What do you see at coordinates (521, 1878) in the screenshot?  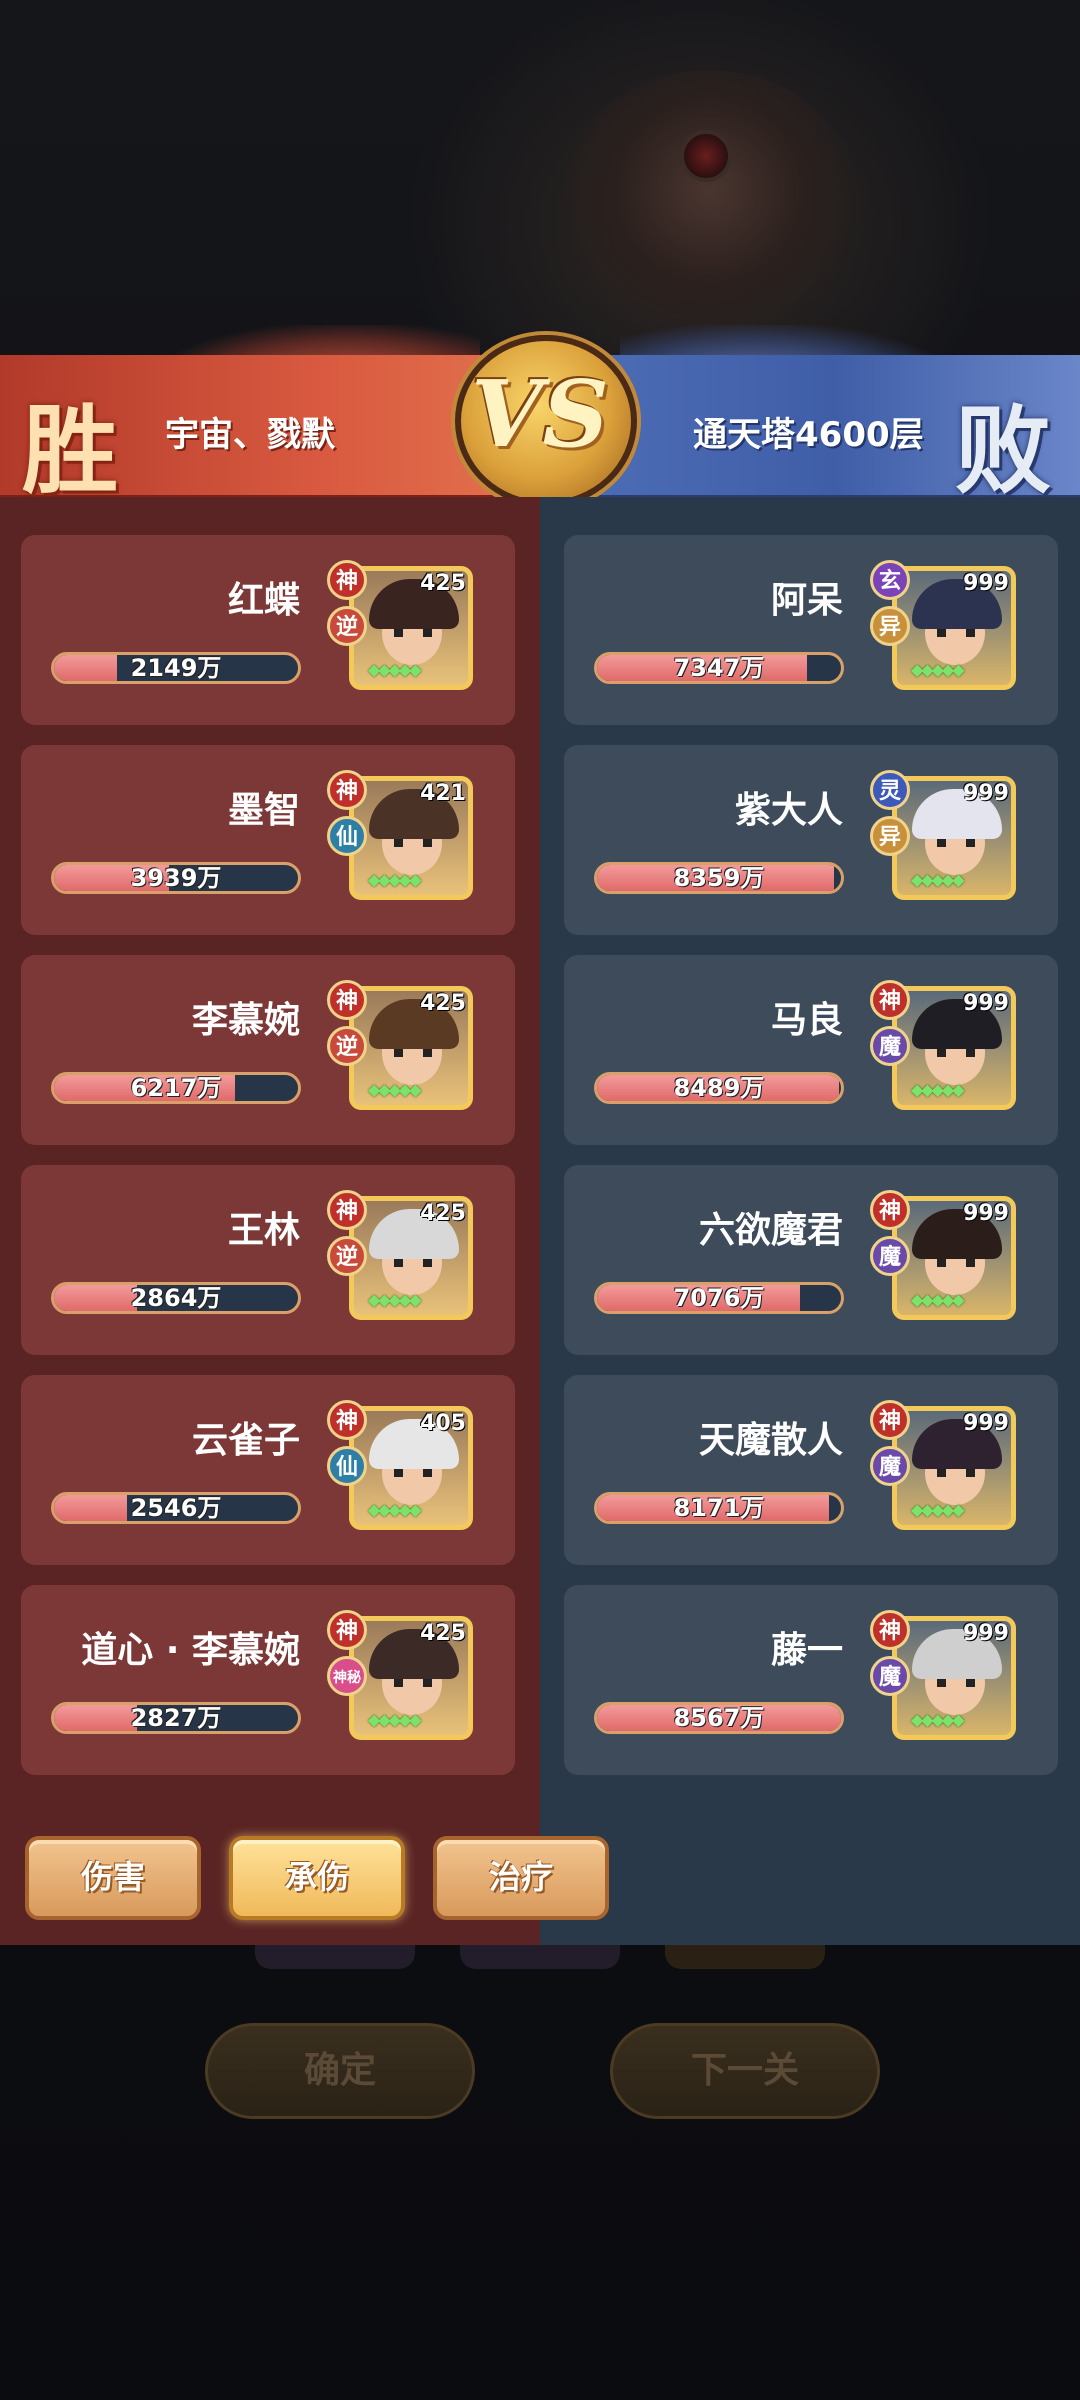 I see `tab-healing: 治疗` at bounding box center [521, 1878].